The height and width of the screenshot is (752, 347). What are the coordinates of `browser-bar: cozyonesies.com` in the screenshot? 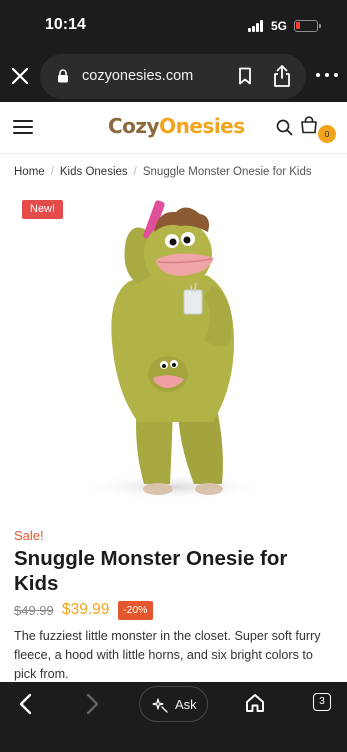 It's located at (173, 76).